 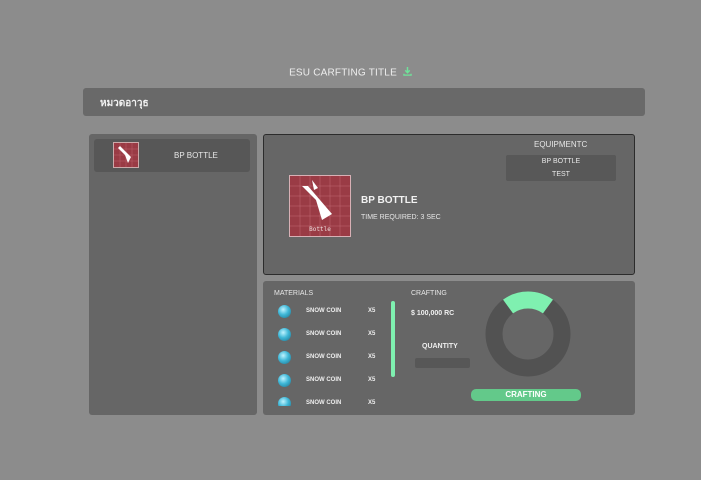 I want to click on thumbnail-caption: Bottle, so click(x=320, y=229).